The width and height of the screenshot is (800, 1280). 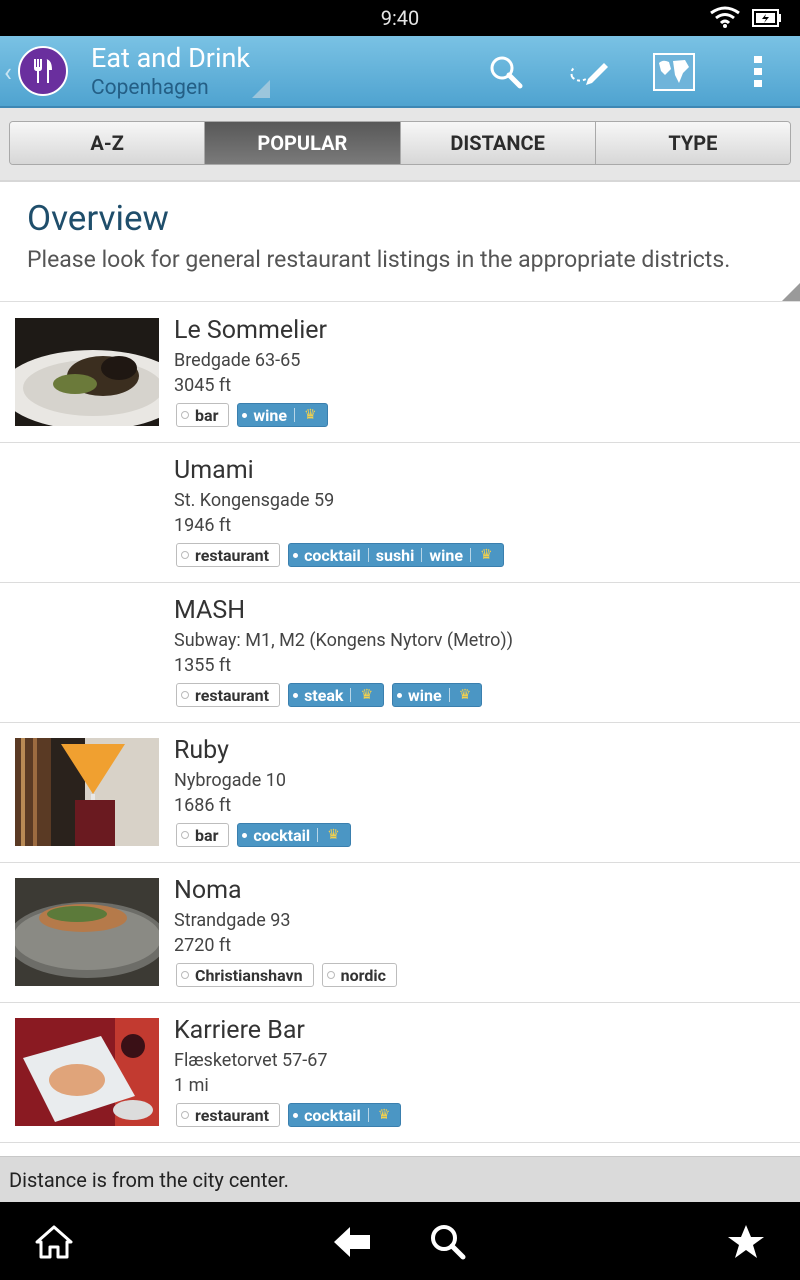 I want to click on up-caret-icon: ‹, so click(x=8, y=73).